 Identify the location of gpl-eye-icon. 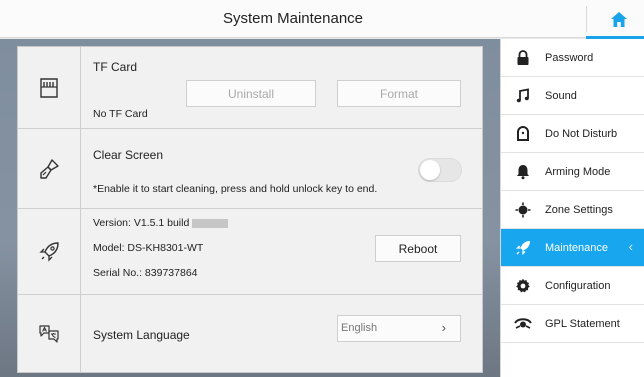
(523, 324).